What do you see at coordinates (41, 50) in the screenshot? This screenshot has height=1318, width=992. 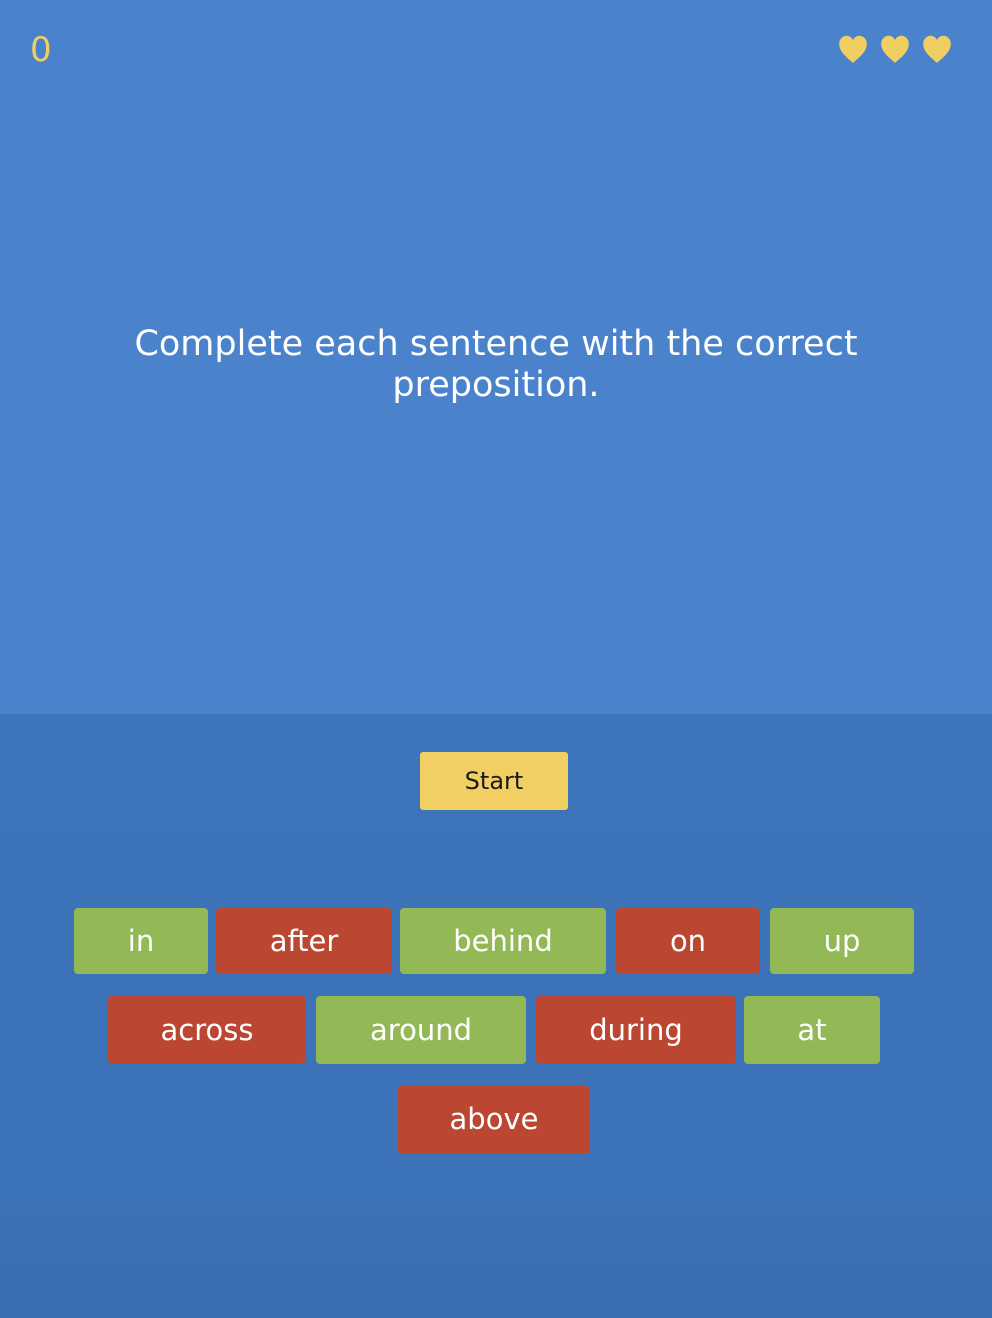 I see `score-display: 0` at bounding box center [41, 50].